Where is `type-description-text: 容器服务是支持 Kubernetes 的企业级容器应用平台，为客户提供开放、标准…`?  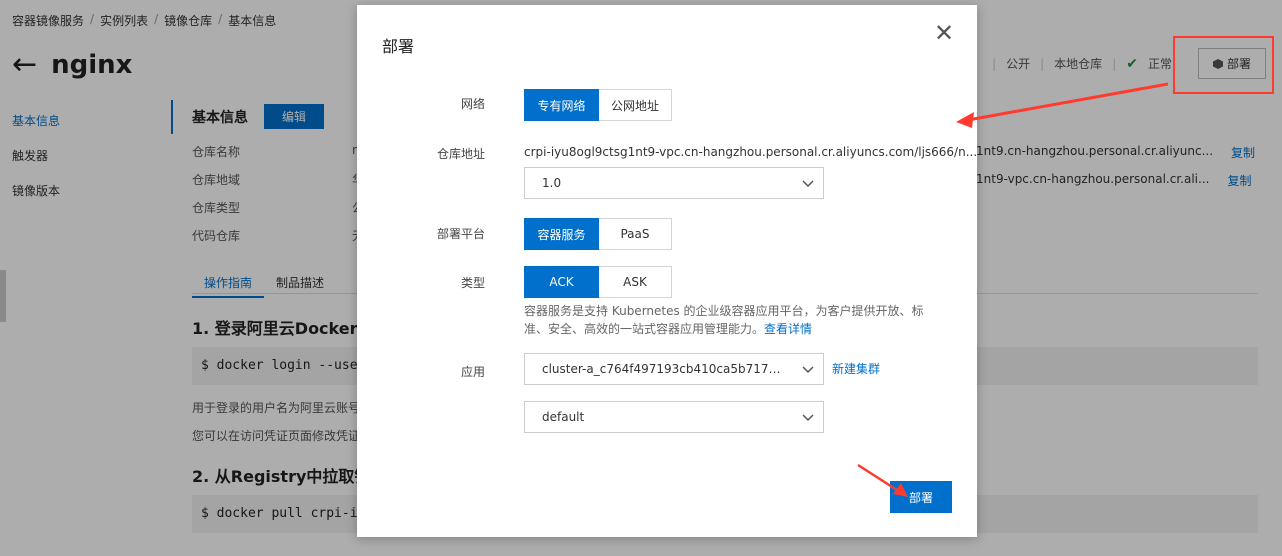
type-description-text: 容器服务是支持 Kubernetes 的企业级容器应用平台，为客户提供开放、标准… is located at coordinates (724, 320).